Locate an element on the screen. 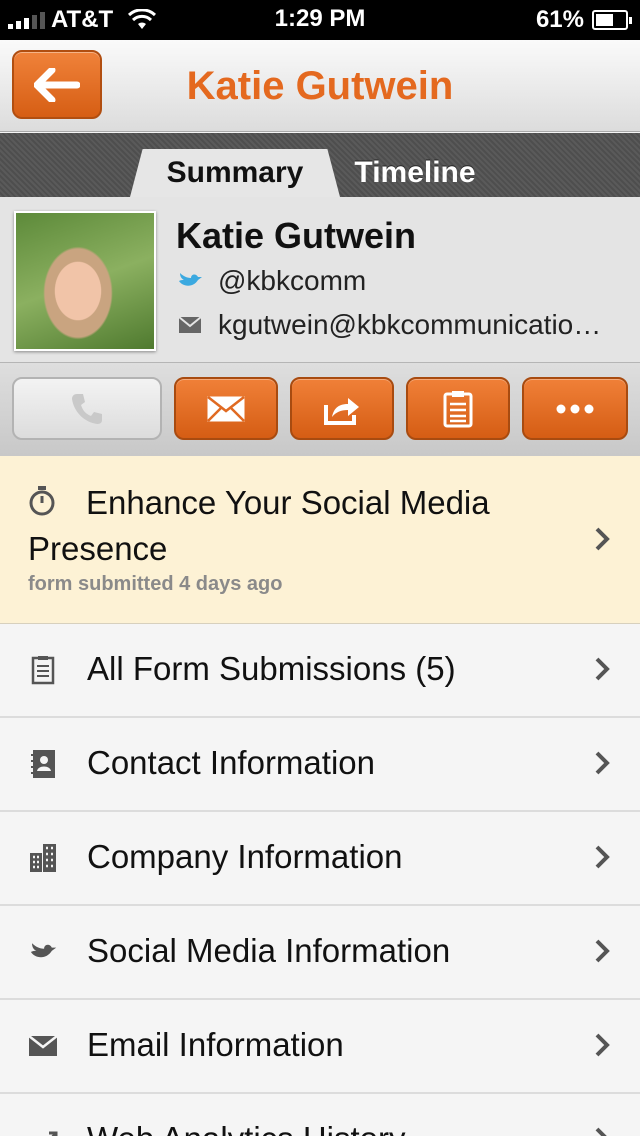 The height and width of the screenshot is (1136, 640). activity-title: Enhance Your Social Media Presence is located at coordinates (259, 525).